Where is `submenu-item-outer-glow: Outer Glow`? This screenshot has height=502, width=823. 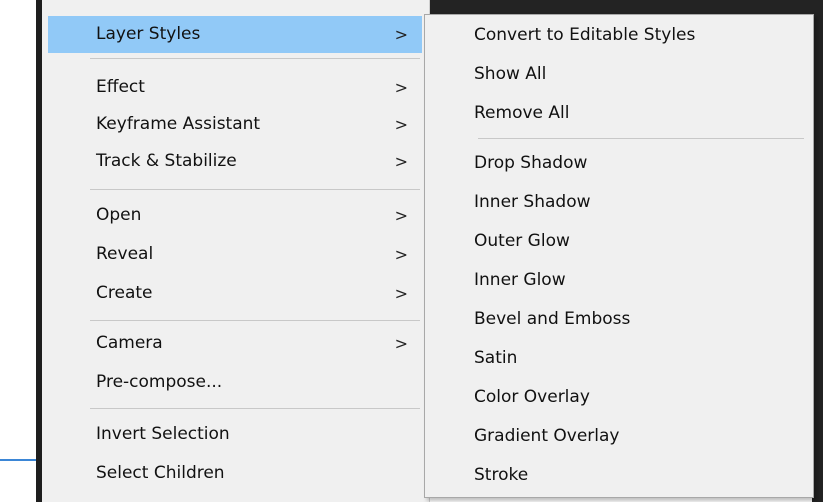 submenu-item-outer-glow: Outer Glow is located at coordinates (522, 241).